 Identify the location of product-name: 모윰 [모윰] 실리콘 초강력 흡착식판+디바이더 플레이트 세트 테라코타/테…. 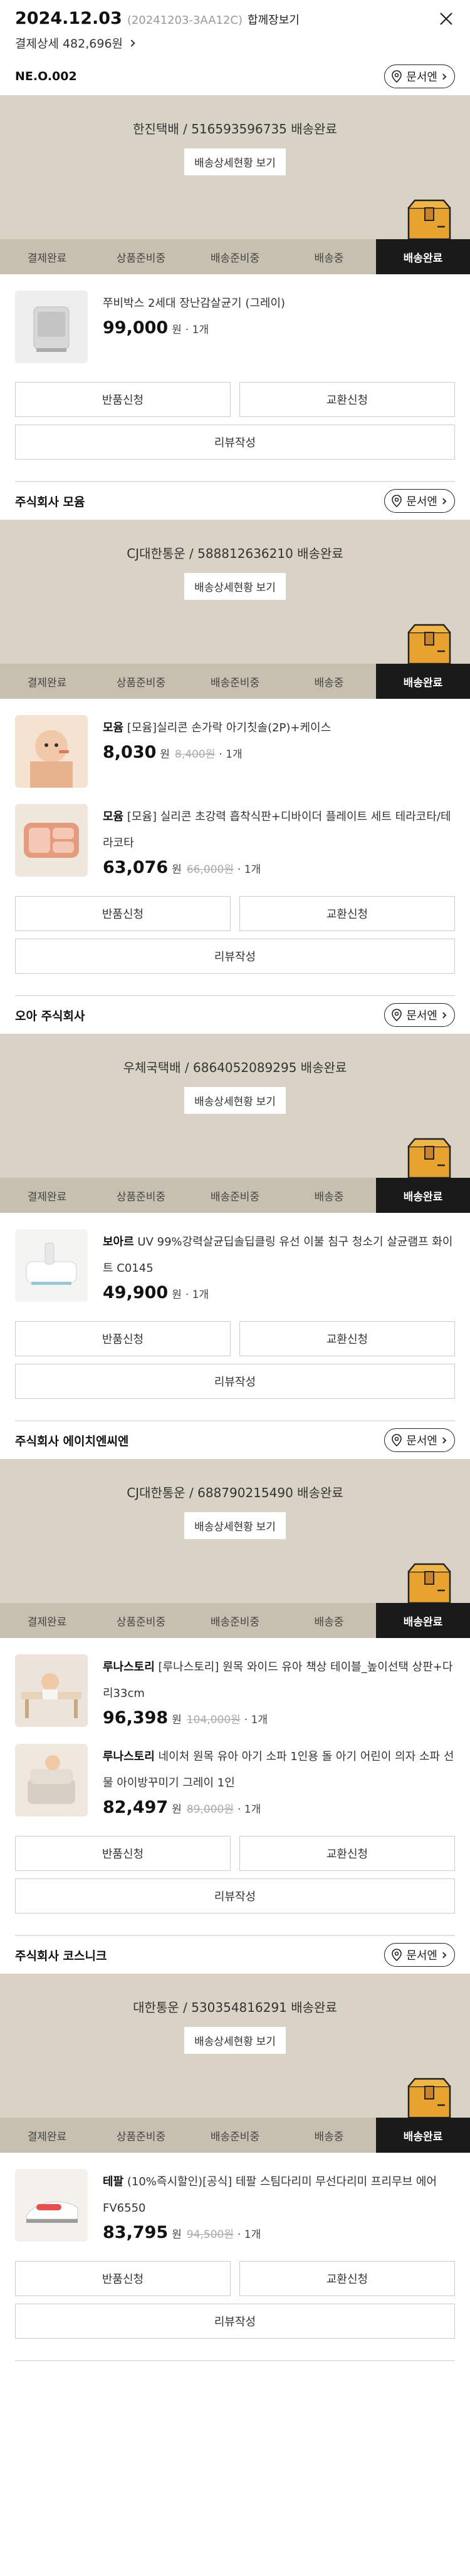
(279, 830).